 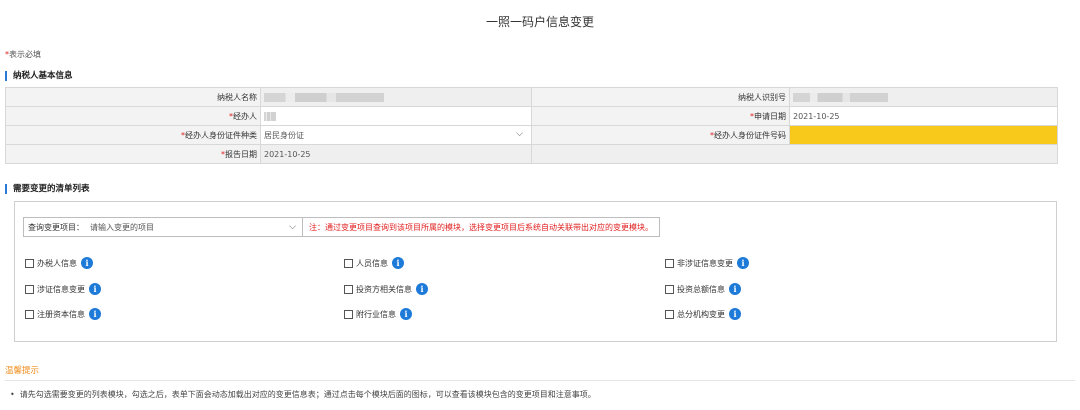 What do you see at coordinates (396, 116) in the screenshot?
I see `agent-field` at bounding box center [396, 116].